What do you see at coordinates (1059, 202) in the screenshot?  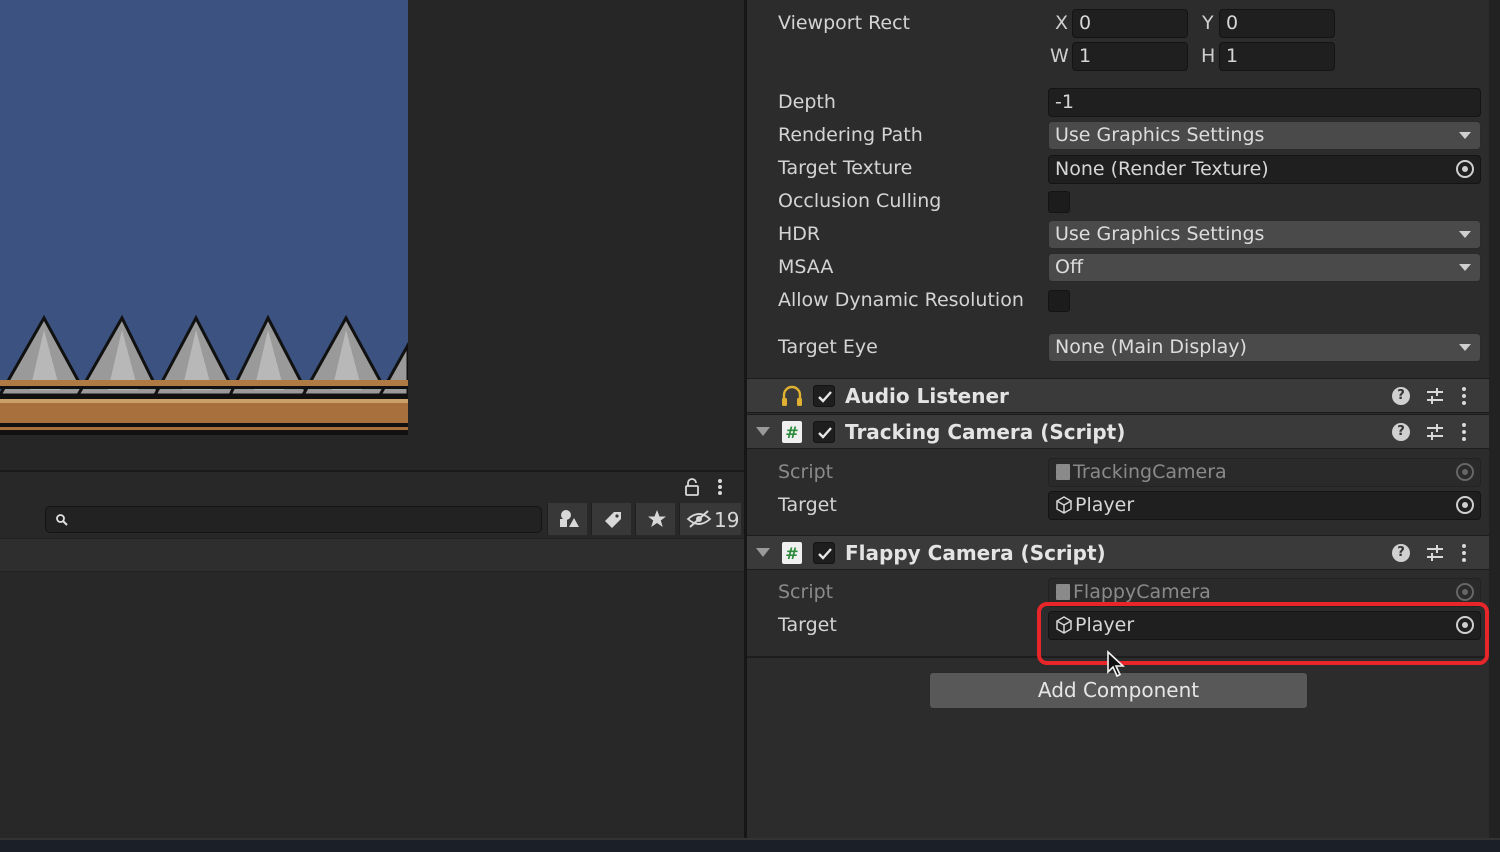 I see `occlusion-culling-checkbox` at bounding box center [1059, 202].